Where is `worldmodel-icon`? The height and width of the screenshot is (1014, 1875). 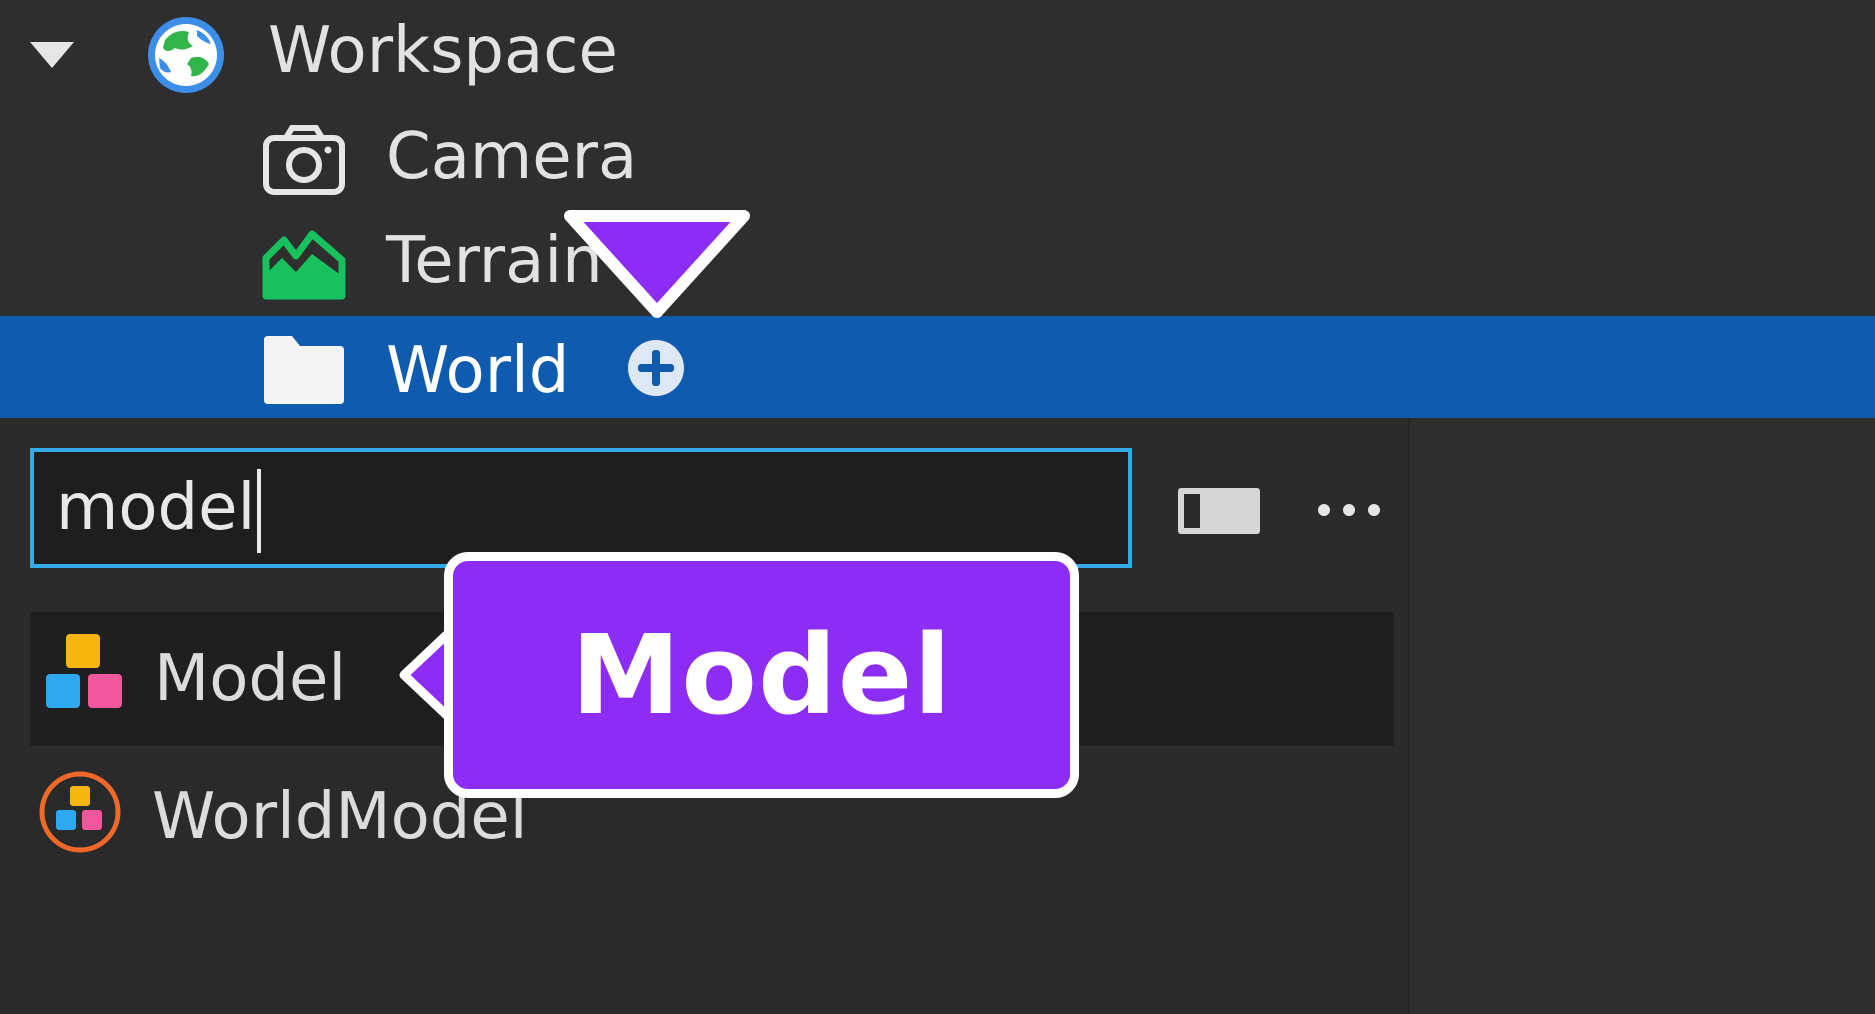 worldmodel-icon is located at coordinates (80, 814).